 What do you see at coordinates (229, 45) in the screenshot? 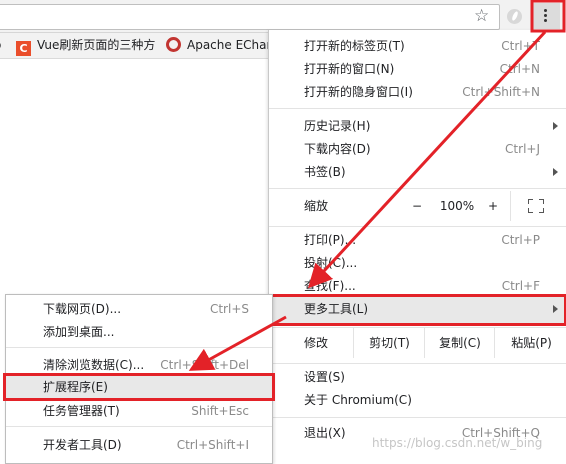
I see `bookmark-label: Apache EChar` at bounding box center [229, 45].